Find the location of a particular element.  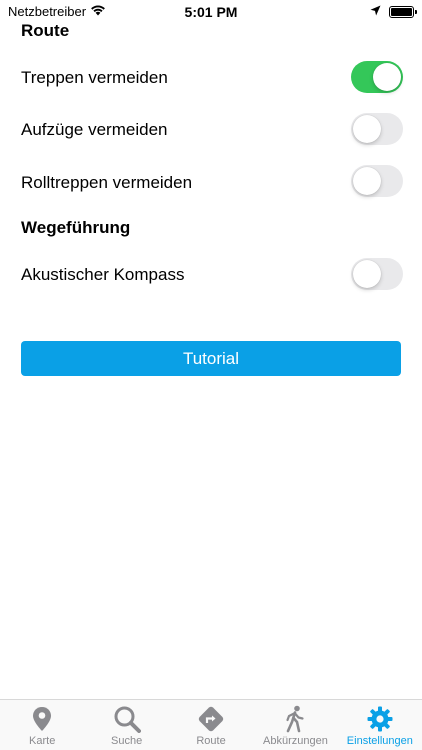

tab-label-route: Route is located at coordinates (211, 741).